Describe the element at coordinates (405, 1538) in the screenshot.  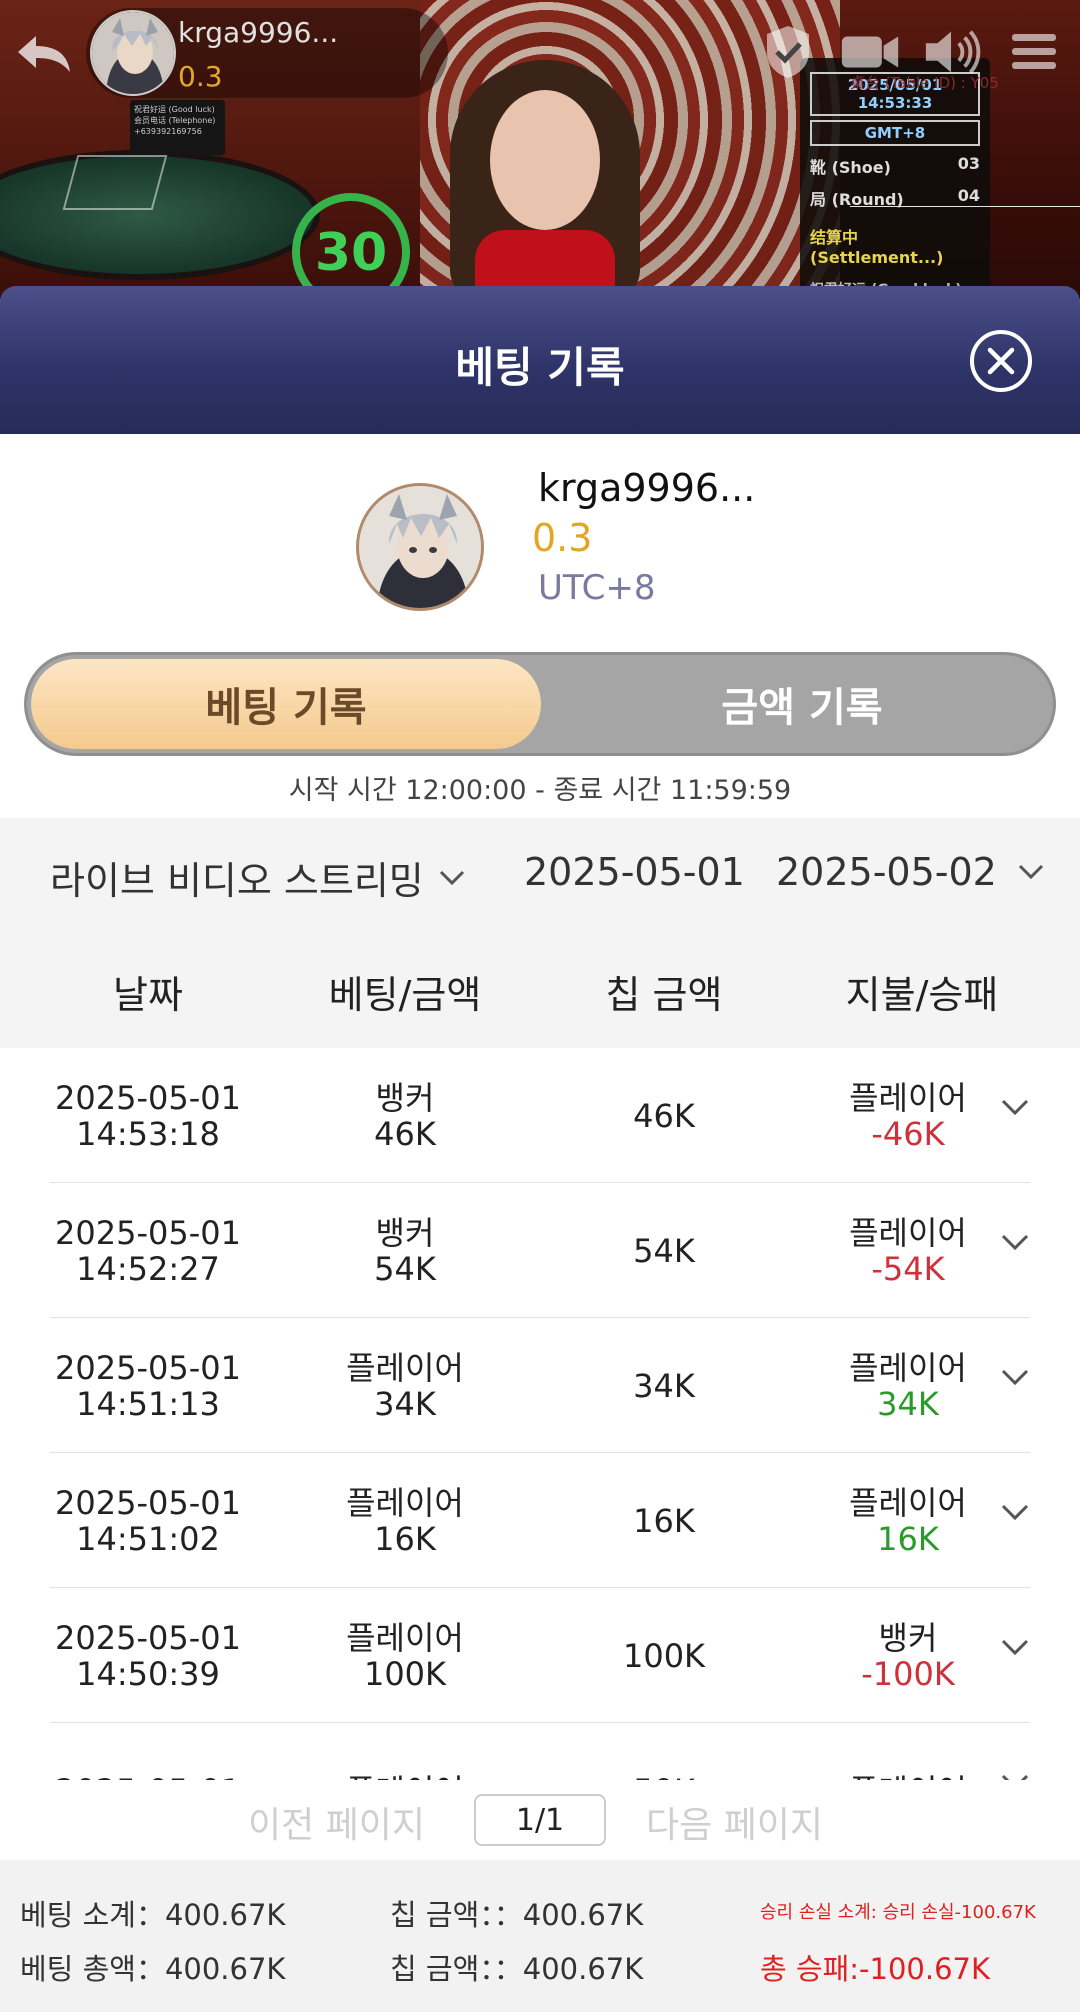
I see `row-bet-amount: 16K` at that location.